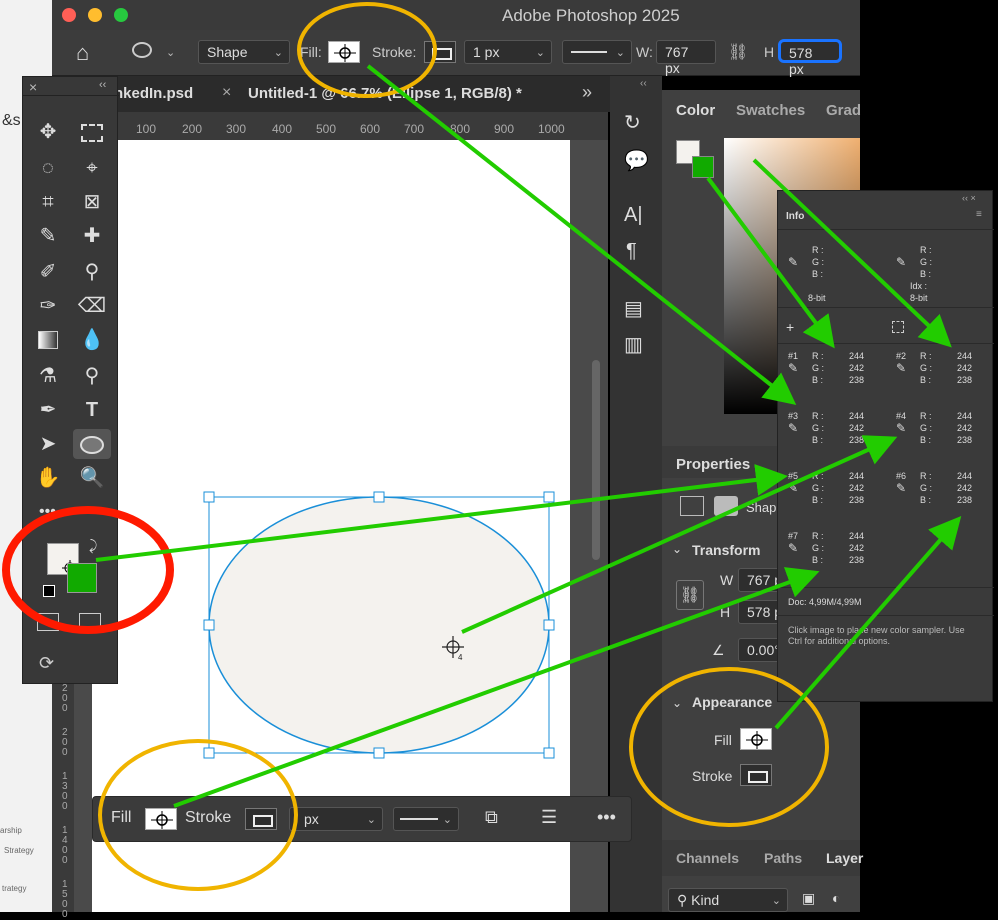  What do you see at coordinates (48, 168) in the screenshot?
I see `lasso-tool-icon: ◌` at bounding box center [48, 168].